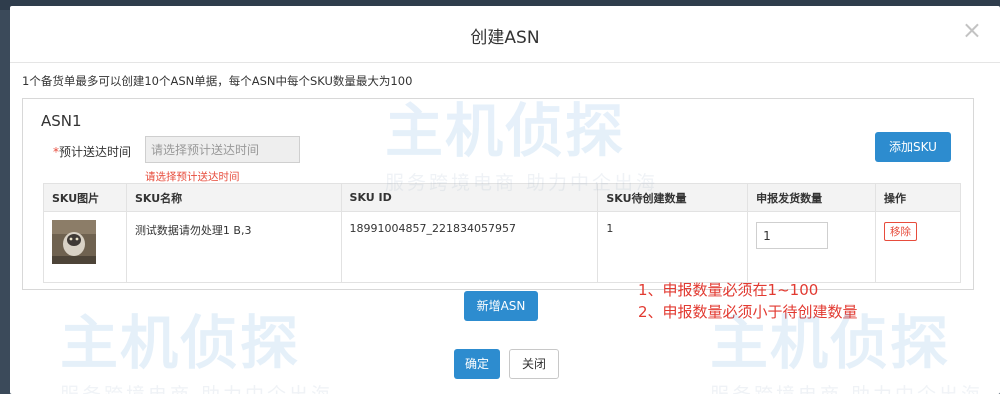 This screenshot has height=394, width=1000. Describe the element at coordinates (728, 290) in the screenshot. I see `note-1: 1、申报数量必须在1~100` at that location.